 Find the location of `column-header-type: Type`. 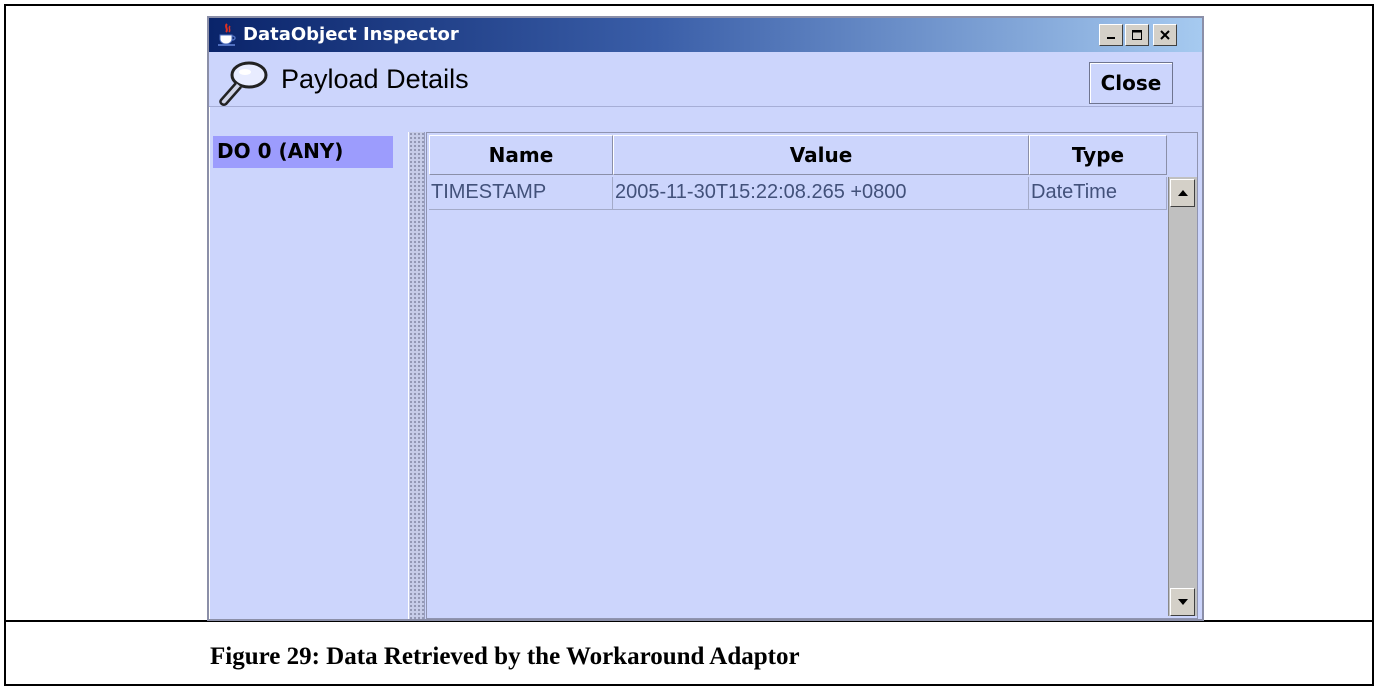

column-header-type: Type is located at coordinates (1098, 155).